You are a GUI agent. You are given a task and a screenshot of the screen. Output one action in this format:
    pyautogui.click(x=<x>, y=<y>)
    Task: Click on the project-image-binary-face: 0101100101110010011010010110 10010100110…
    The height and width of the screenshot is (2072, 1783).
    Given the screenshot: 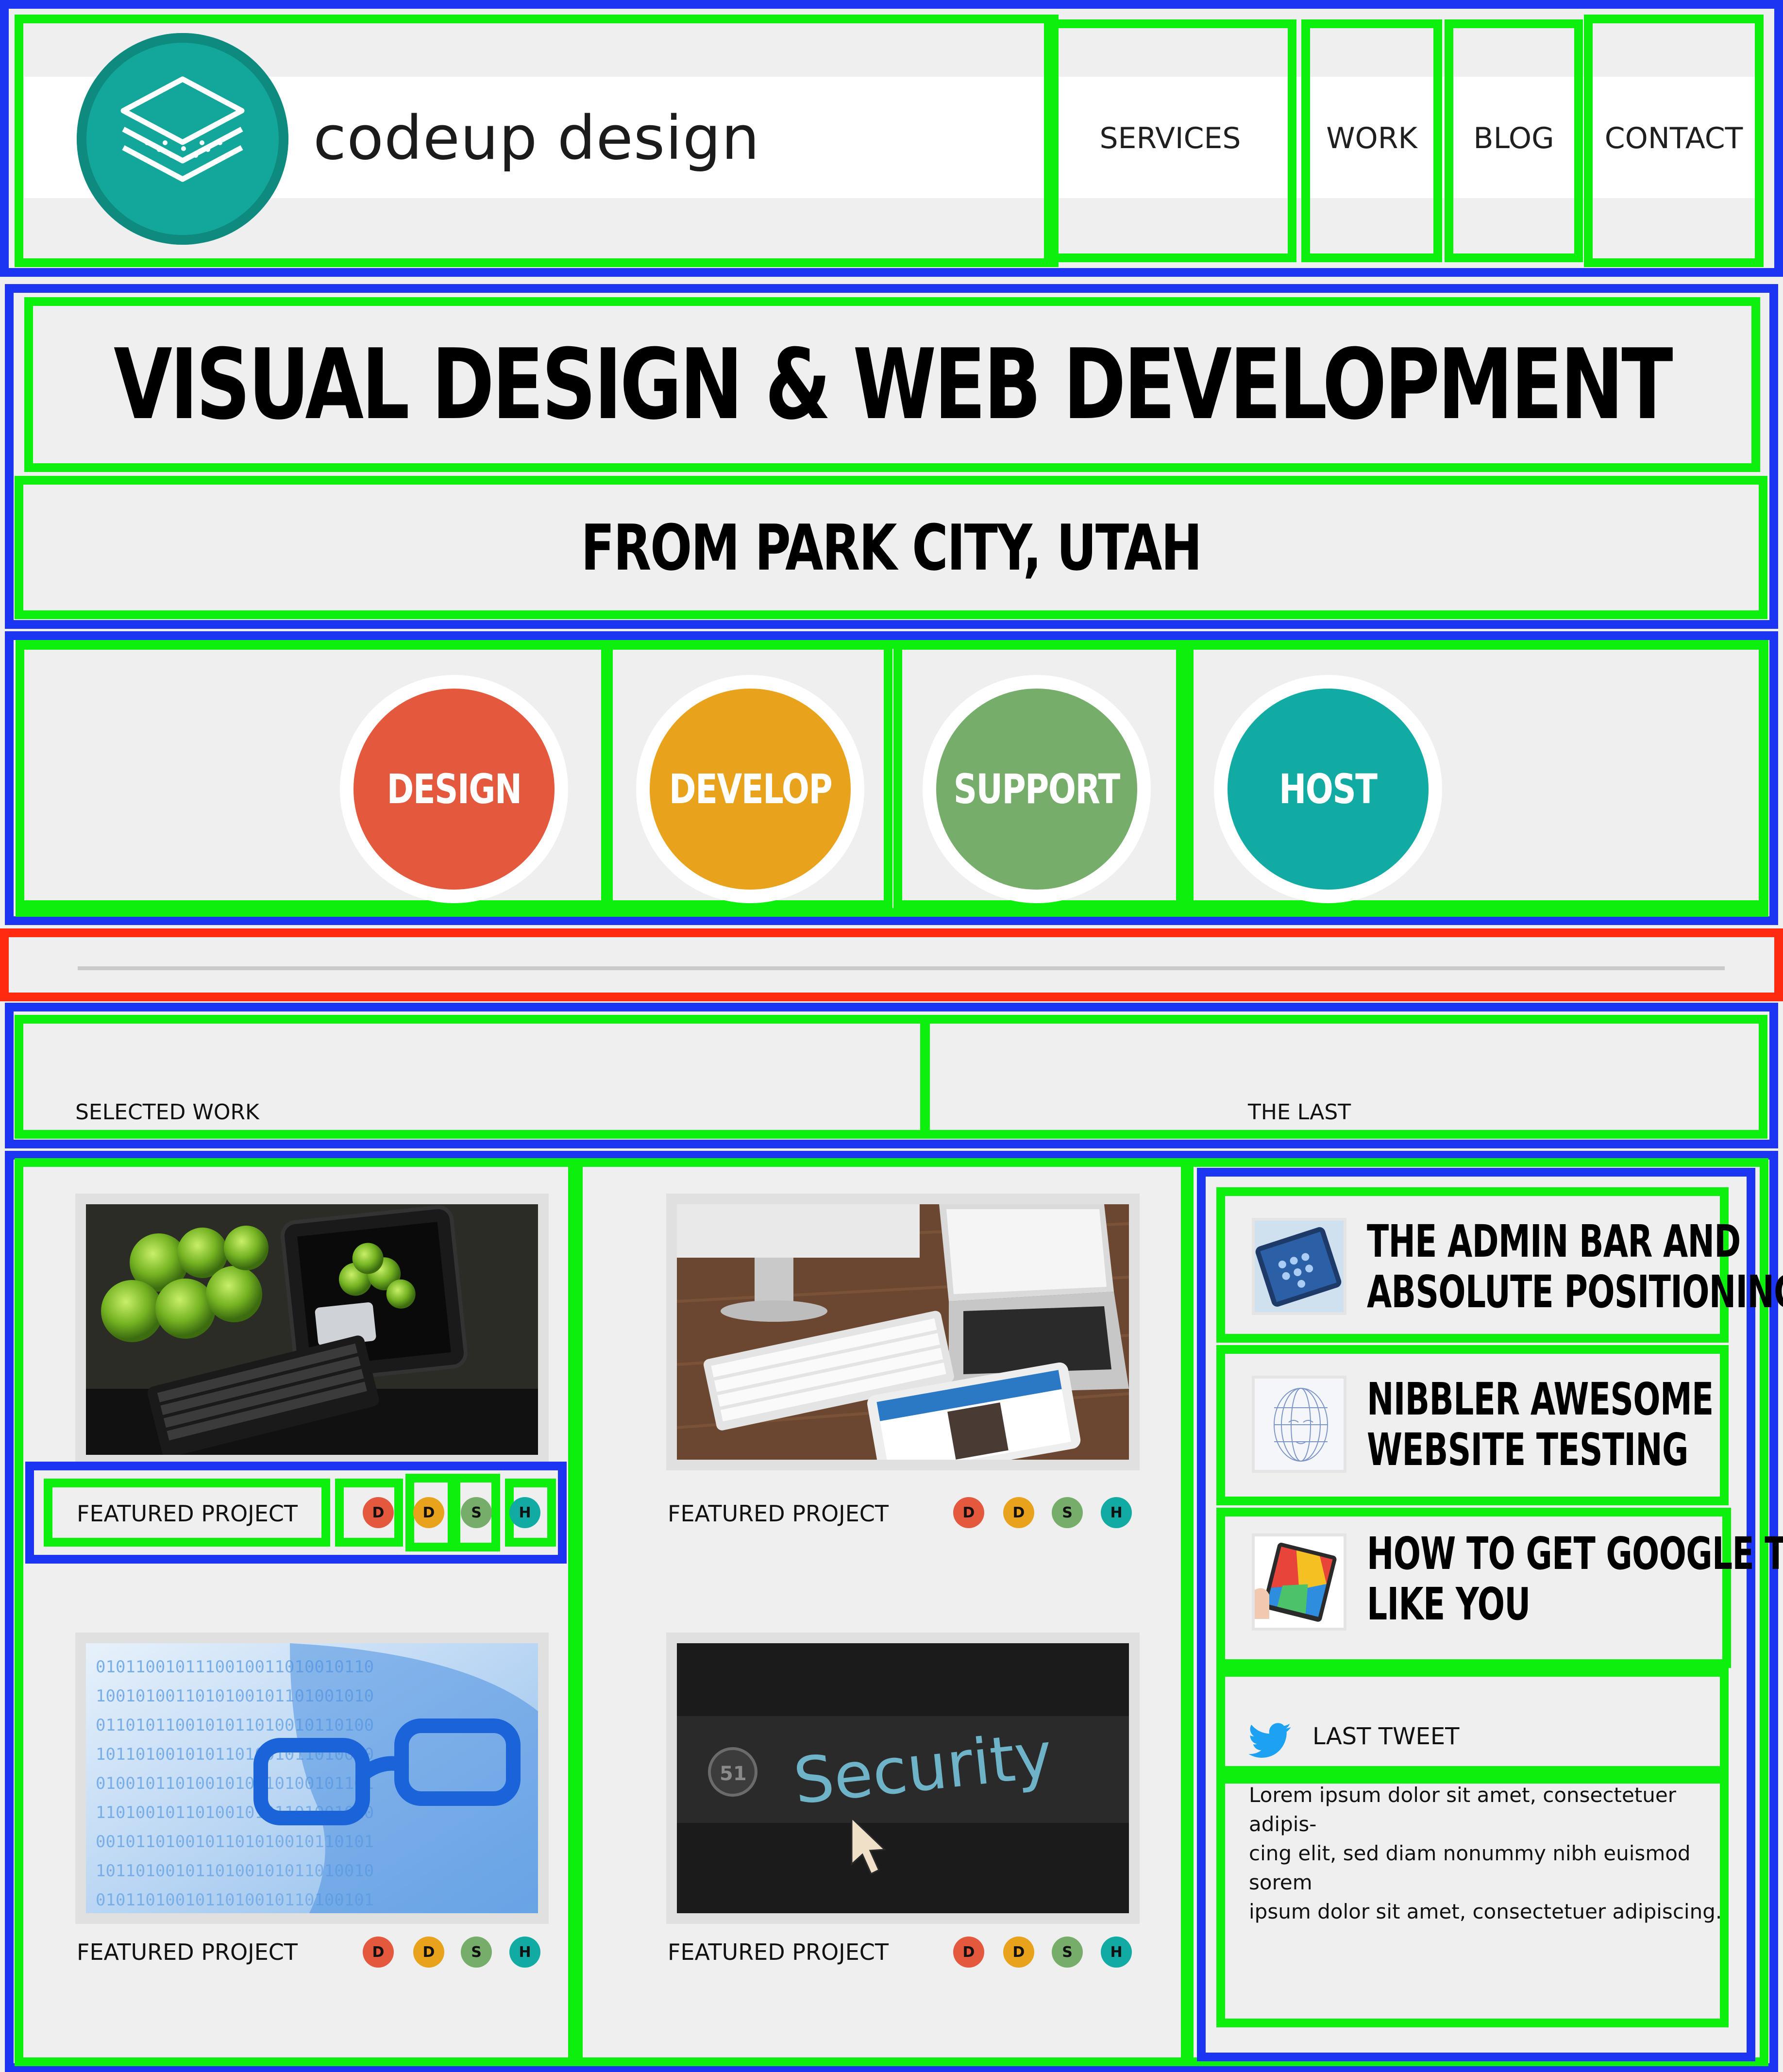 What is the action you would take?
    pyautogui.click(x=312, y=1778)
    